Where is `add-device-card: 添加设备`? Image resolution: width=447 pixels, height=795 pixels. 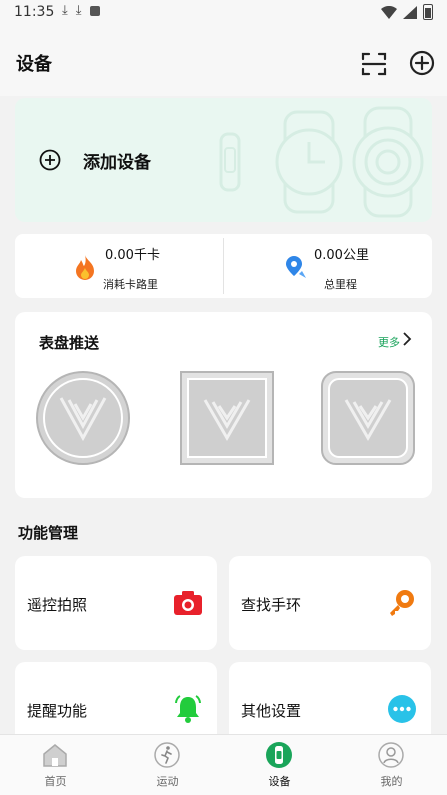
add-device-card: 添加设备 is located at coordinates (223, 160).